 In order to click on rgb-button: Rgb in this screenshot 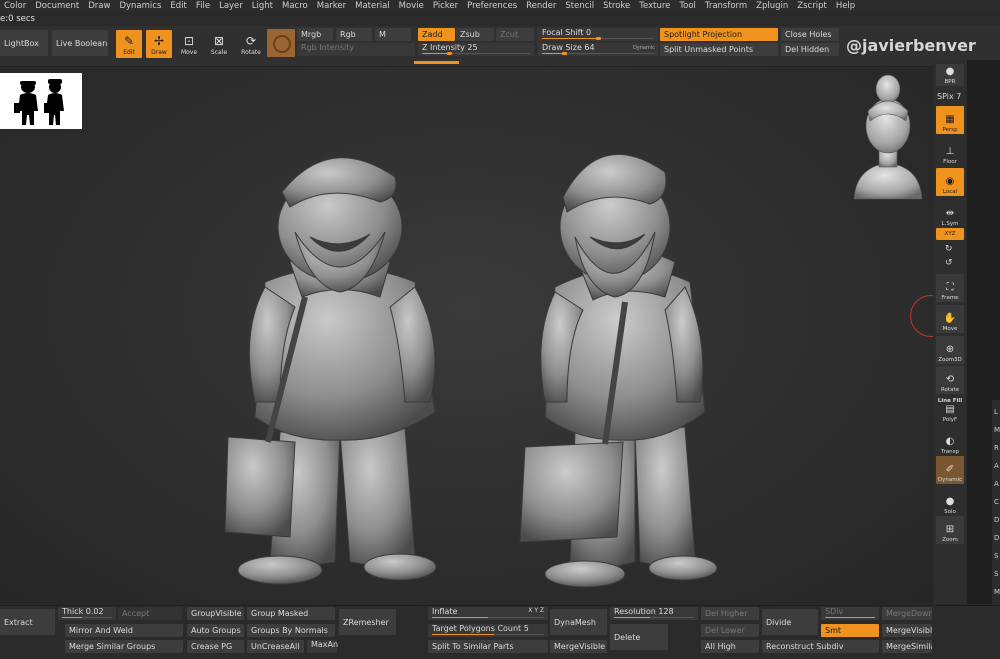, I will do `click(354, 34)`.